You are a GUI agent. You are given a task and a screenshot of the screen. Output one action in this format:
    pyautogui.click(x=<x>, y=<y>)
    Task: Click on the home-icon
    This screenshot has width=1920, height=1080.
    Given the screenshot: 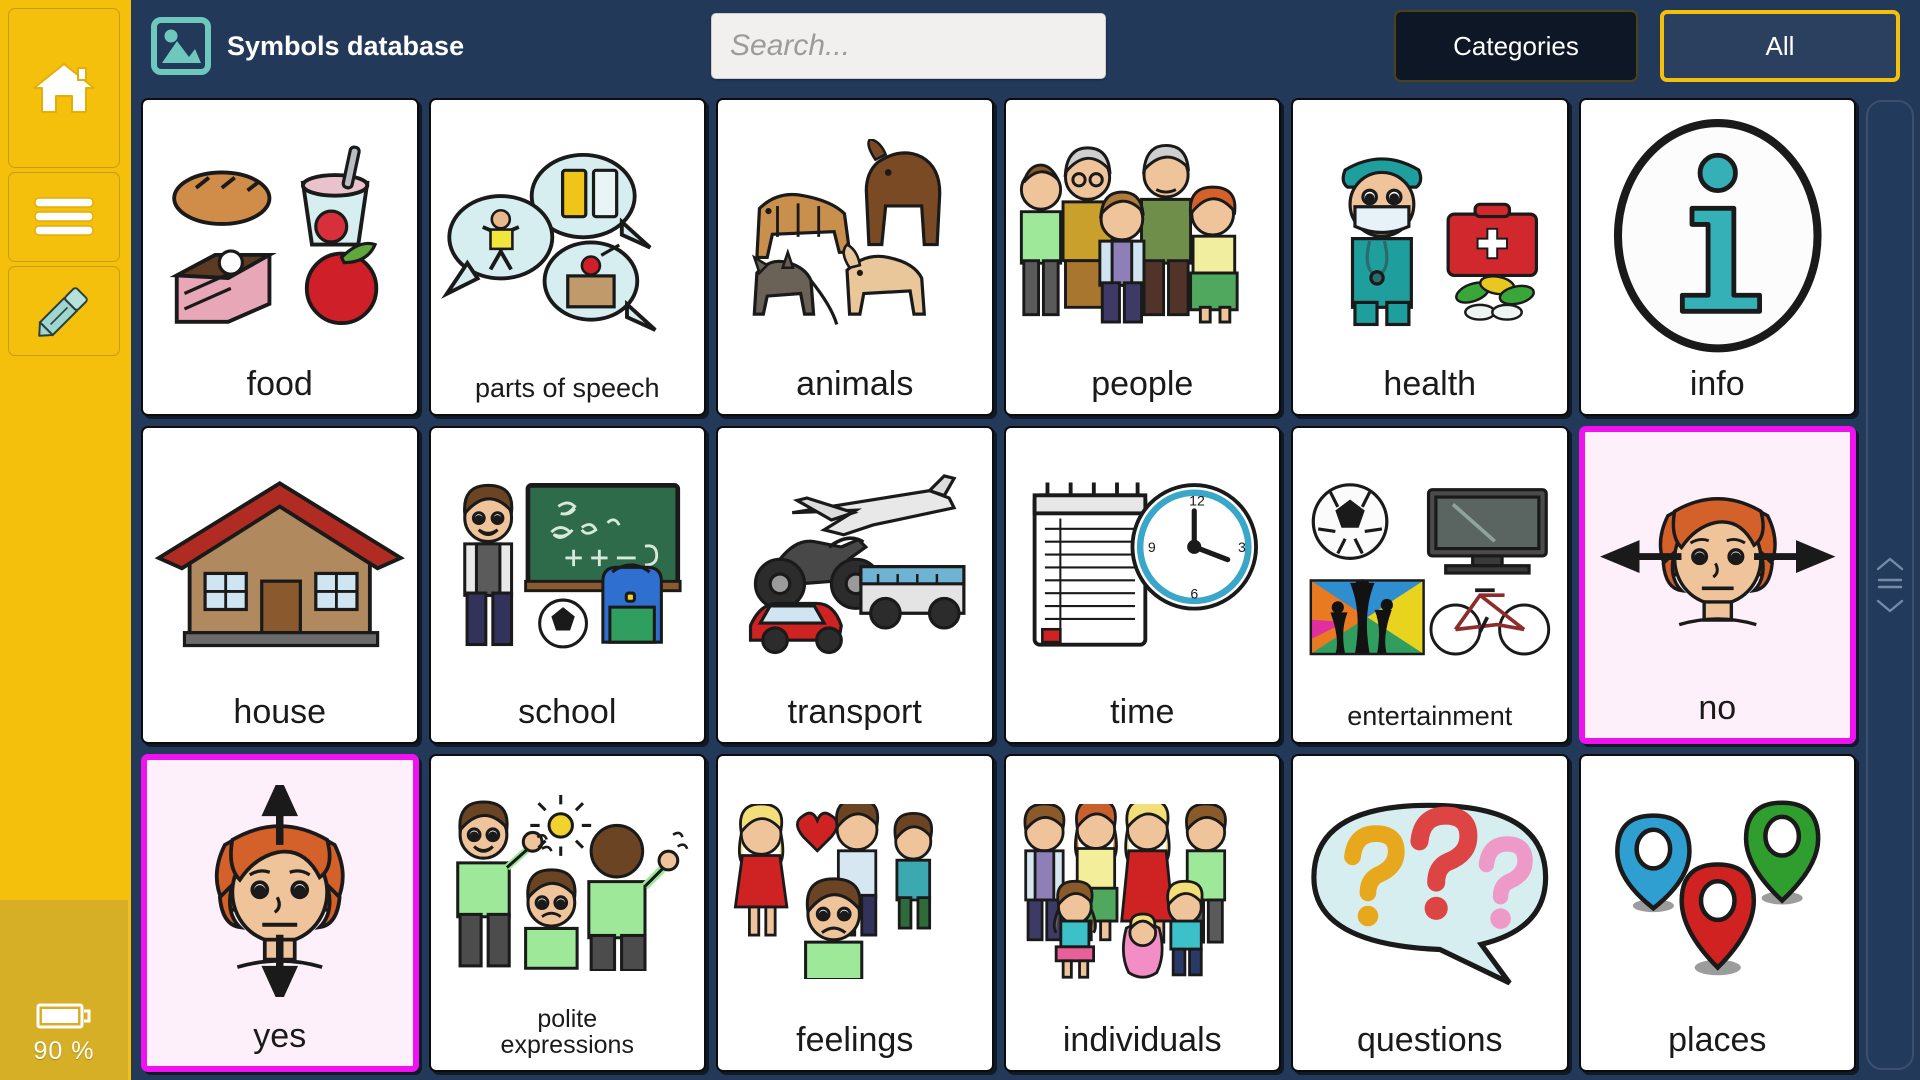 What is the action you would take?
    pyautogui.click(x=64, y=88)
    